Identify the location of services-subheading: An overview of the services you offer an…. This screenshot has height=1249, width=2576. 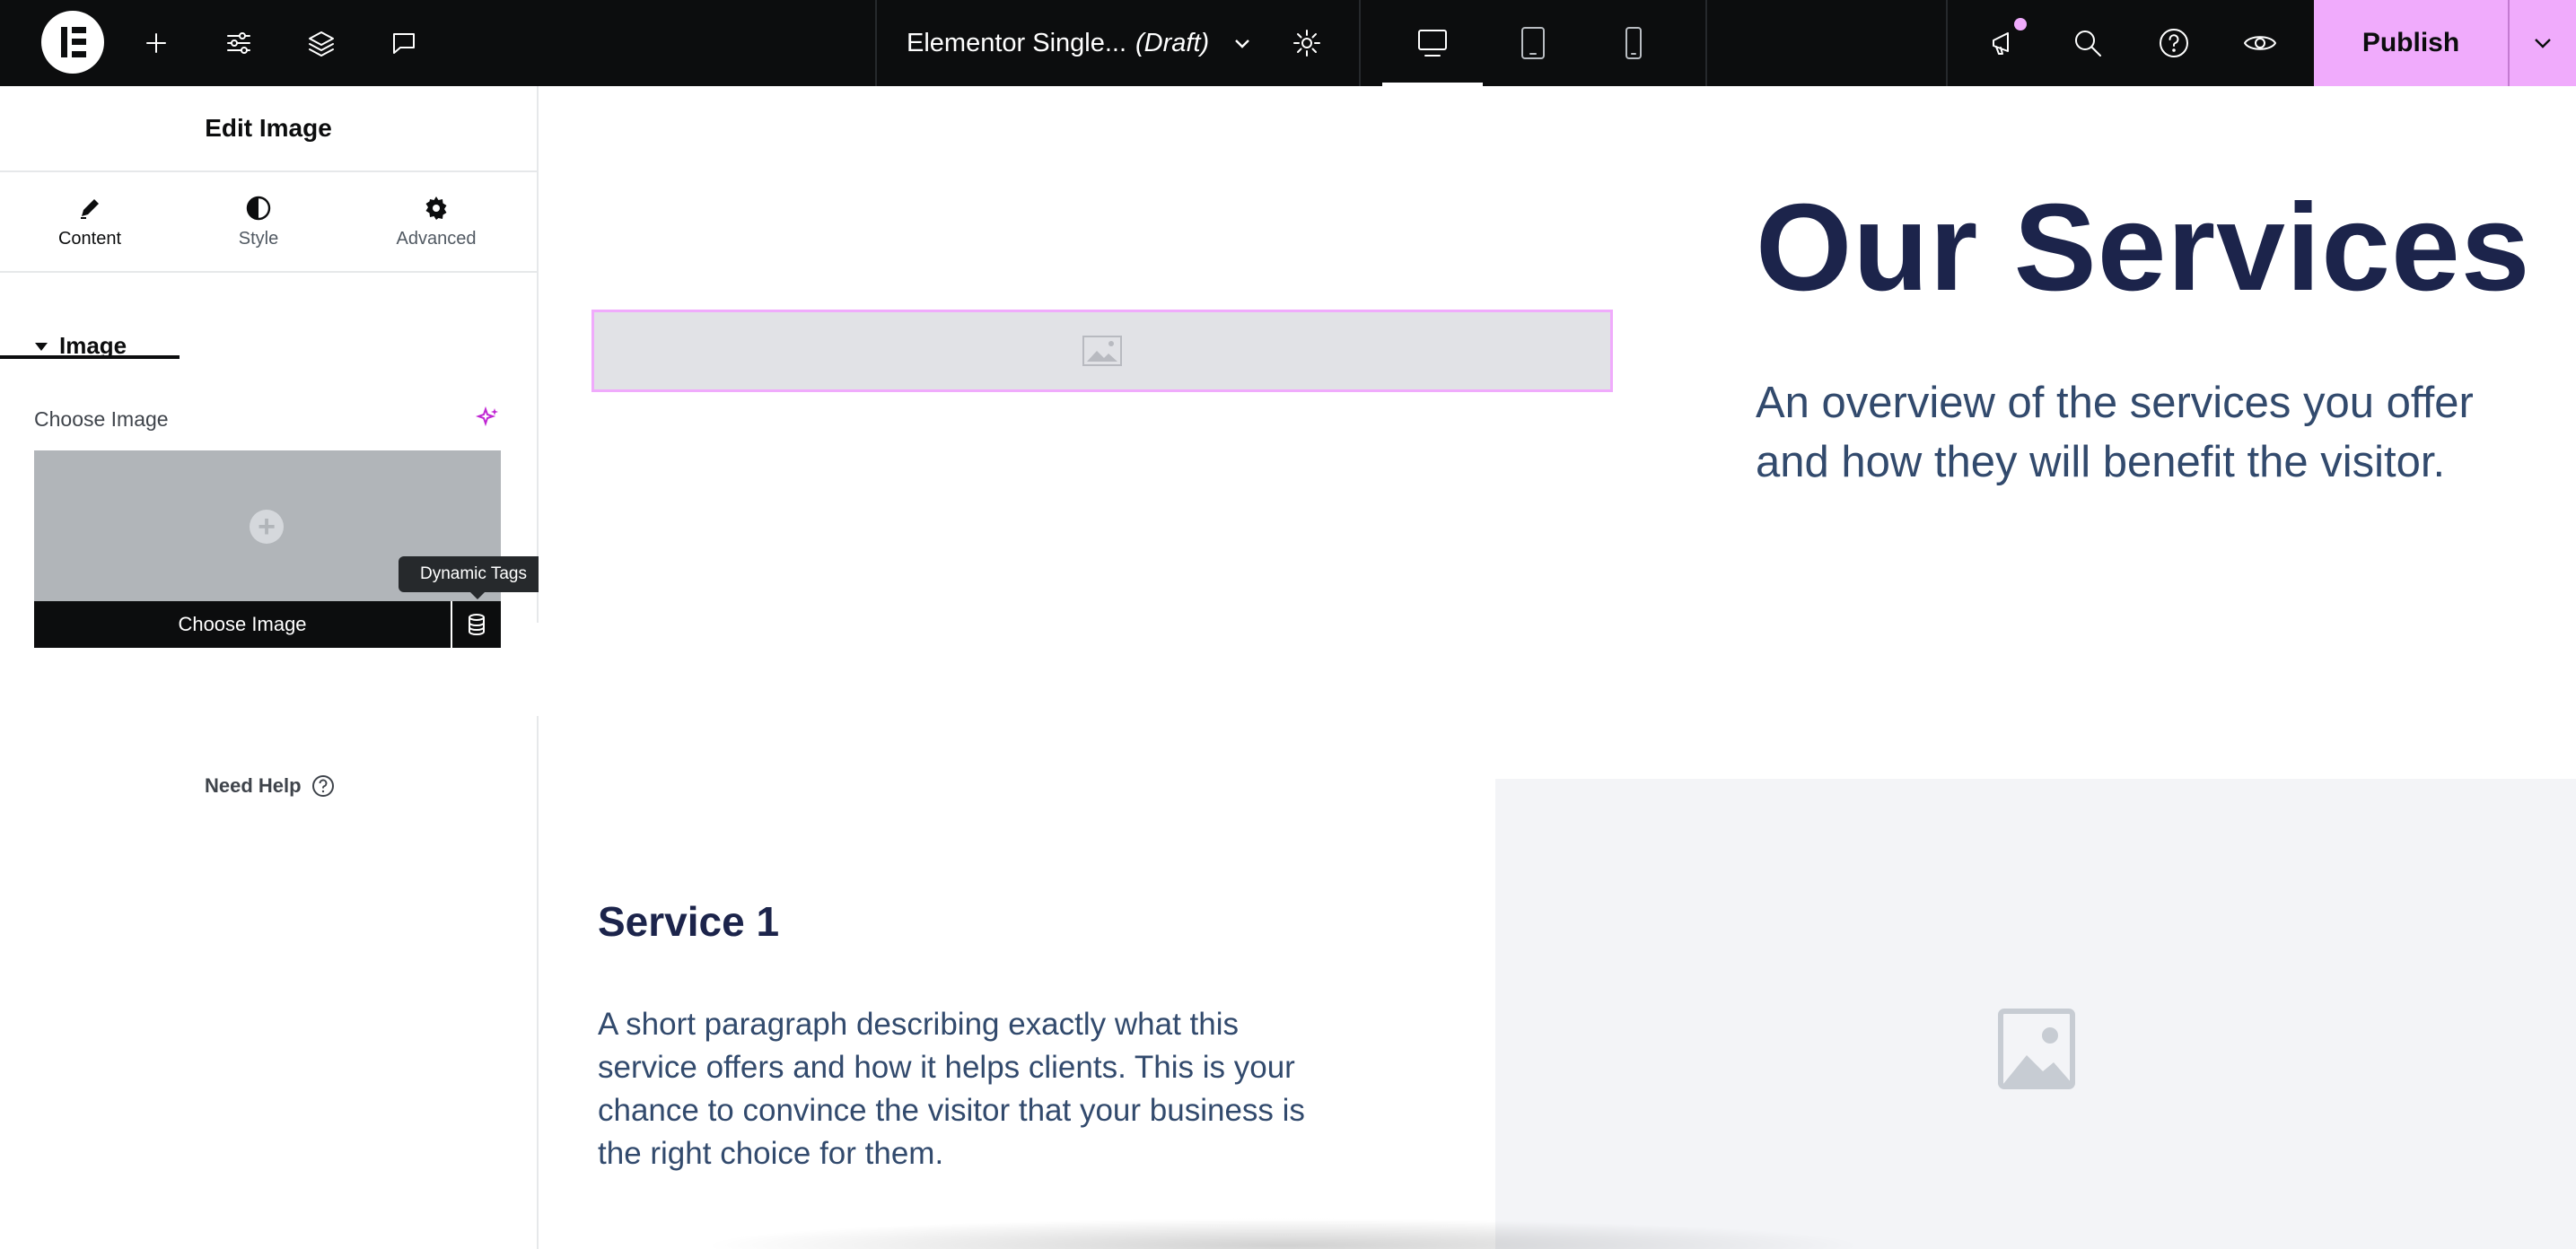
(2142, 433).